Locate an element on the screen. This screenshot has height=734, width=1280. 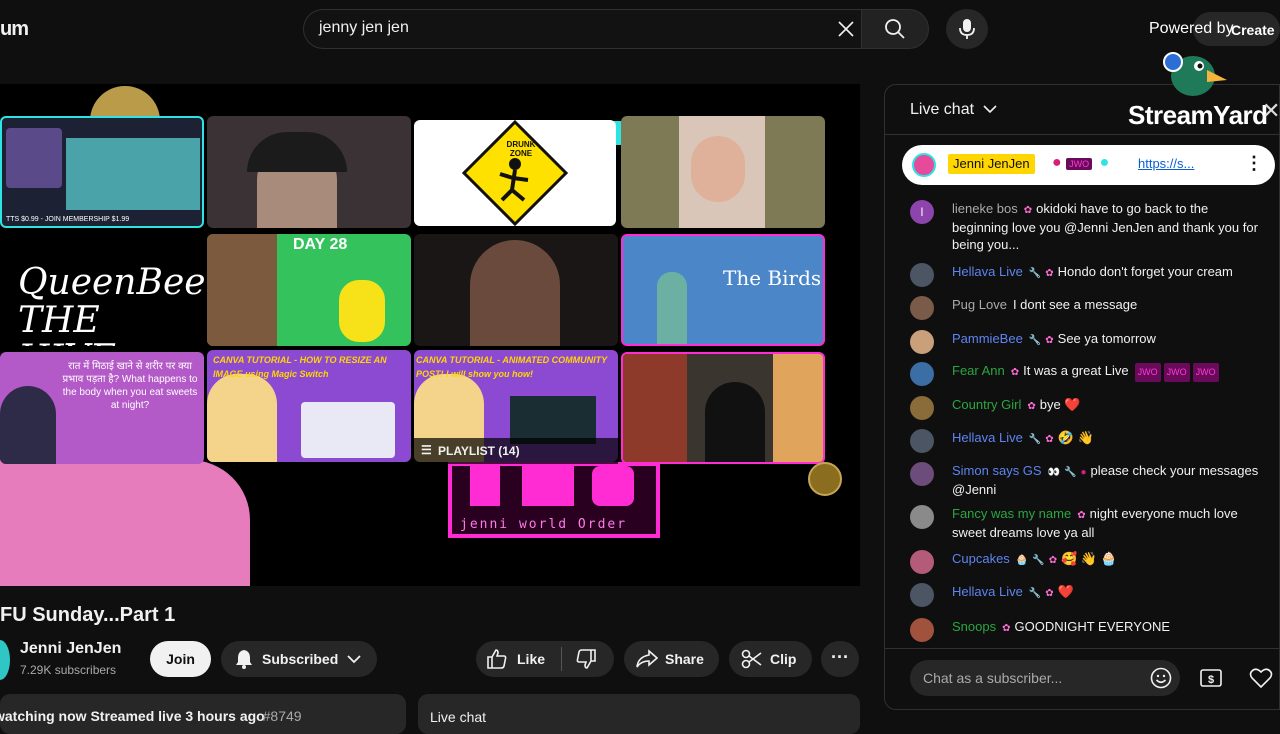
chat-message: Pug Love I dont see a message is located at coordinates (1087, 308).